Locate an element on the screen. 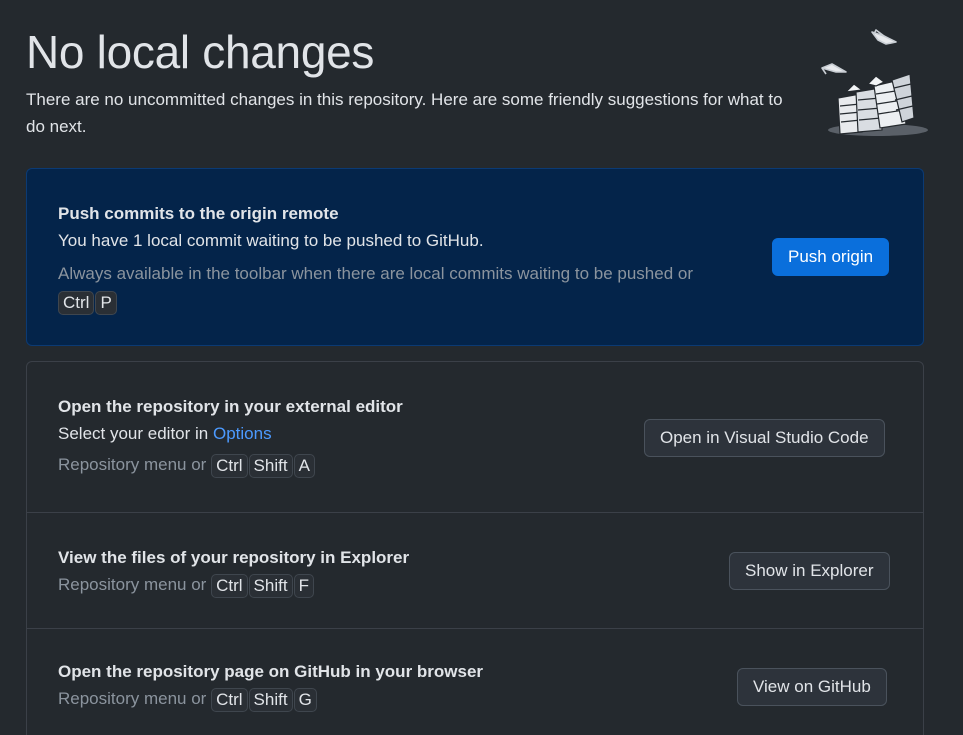  explorer-hint-text: Repository menu or is located at coordinates (132, 584).